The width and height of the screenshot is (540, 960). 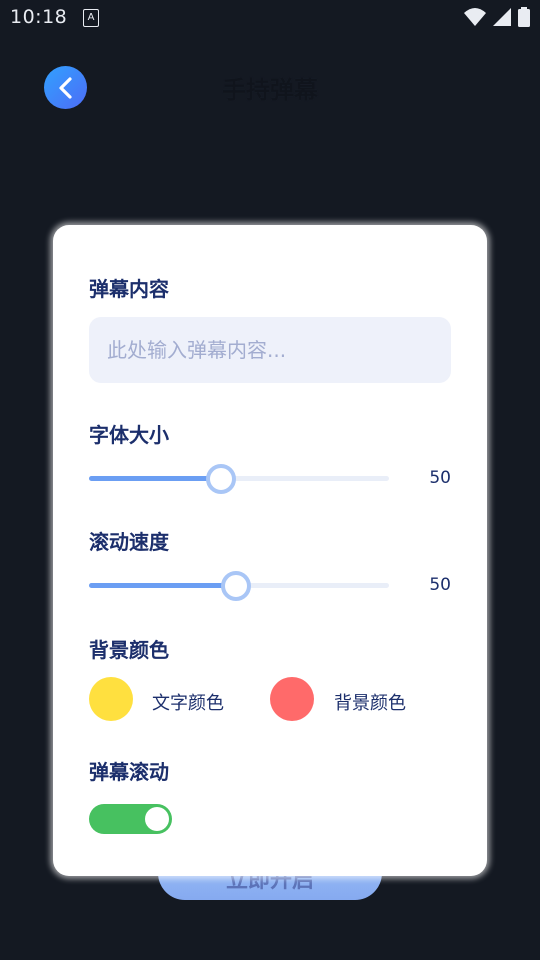 What do you see at coordinates (270, 90) in the screenshot?
I see `page-title: 手持弹幕` at bounding box center [270, 90].